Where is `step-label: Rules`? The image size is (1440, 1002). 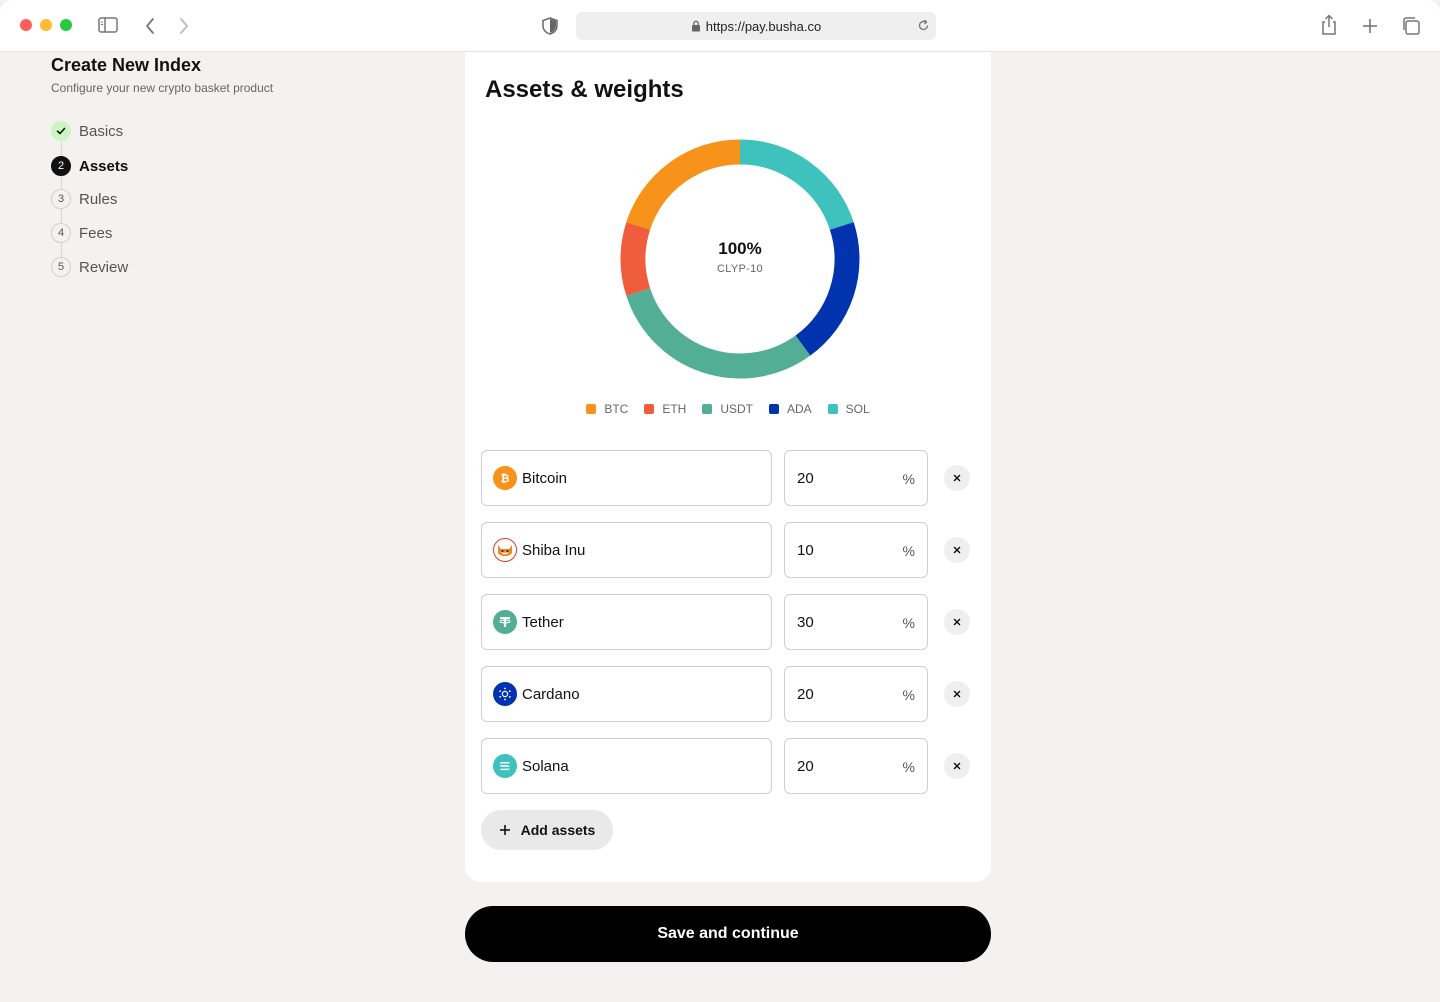
step-label: Rules is located at coordinates (98, 199).